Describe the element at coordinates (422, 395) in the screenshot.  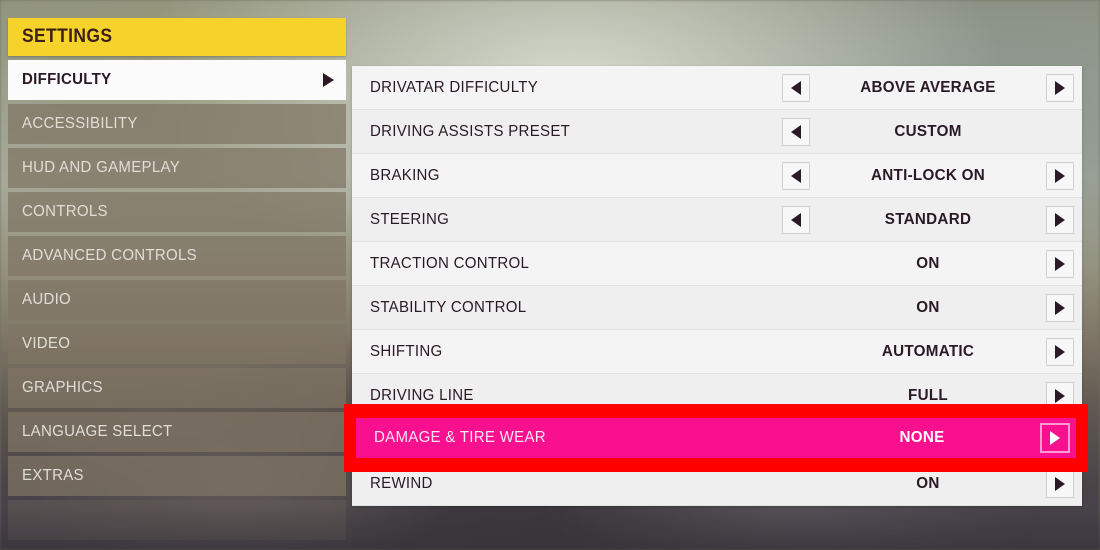
I see `setting-label: DRIVING LINE` at that location.